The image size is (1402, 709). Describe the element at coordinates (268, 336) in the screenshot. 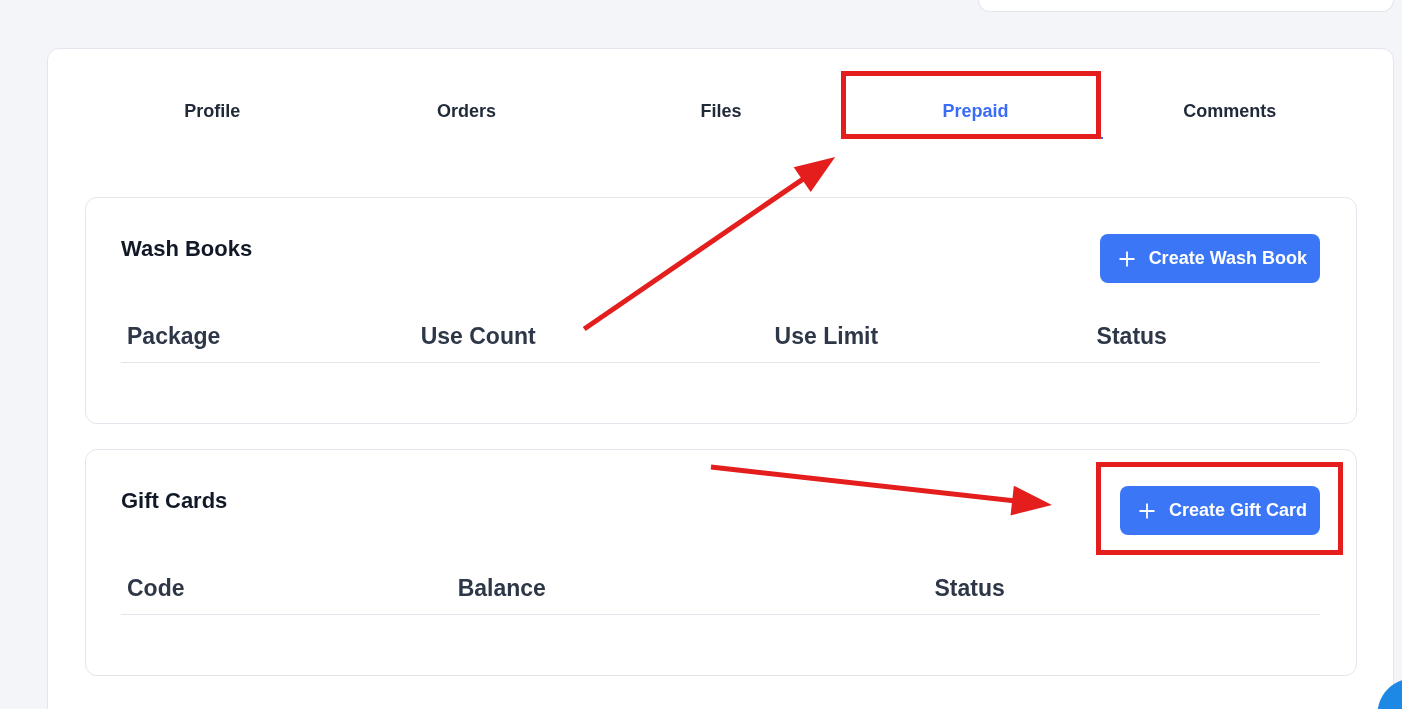

I see `column-header: Package` at that location.